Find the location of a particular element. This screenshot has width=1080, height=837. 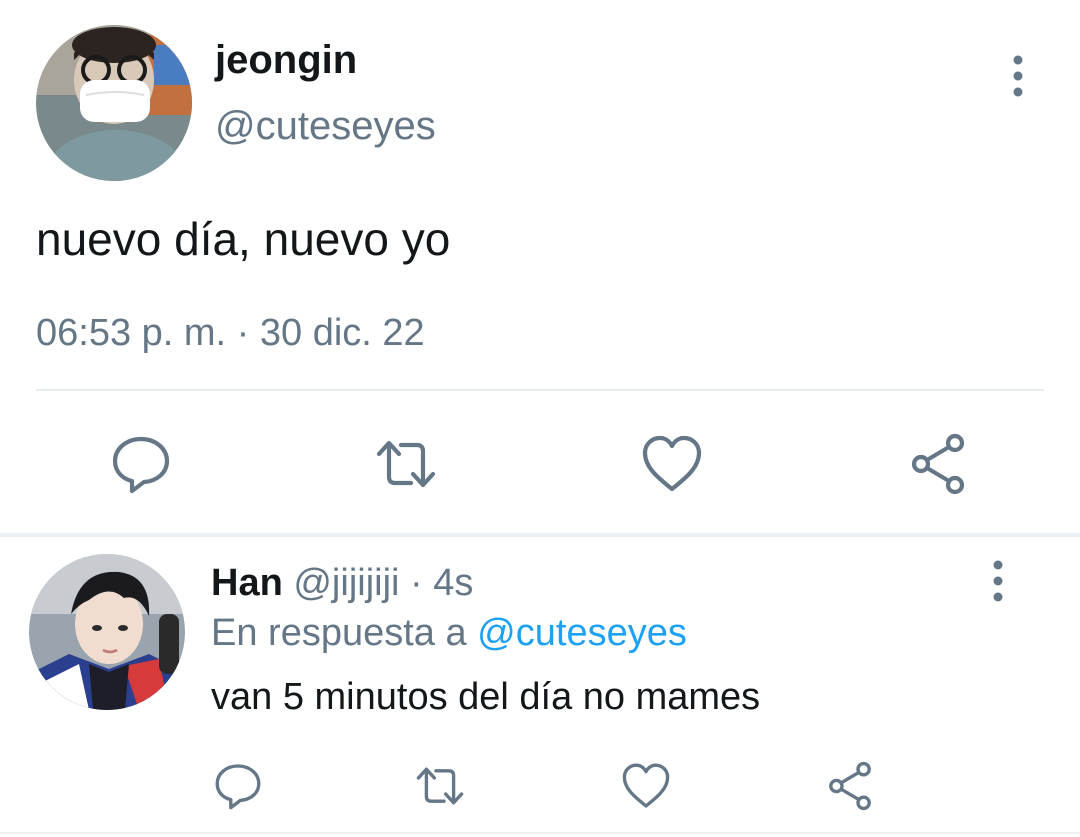

divider is located at coordinates (540, 390).